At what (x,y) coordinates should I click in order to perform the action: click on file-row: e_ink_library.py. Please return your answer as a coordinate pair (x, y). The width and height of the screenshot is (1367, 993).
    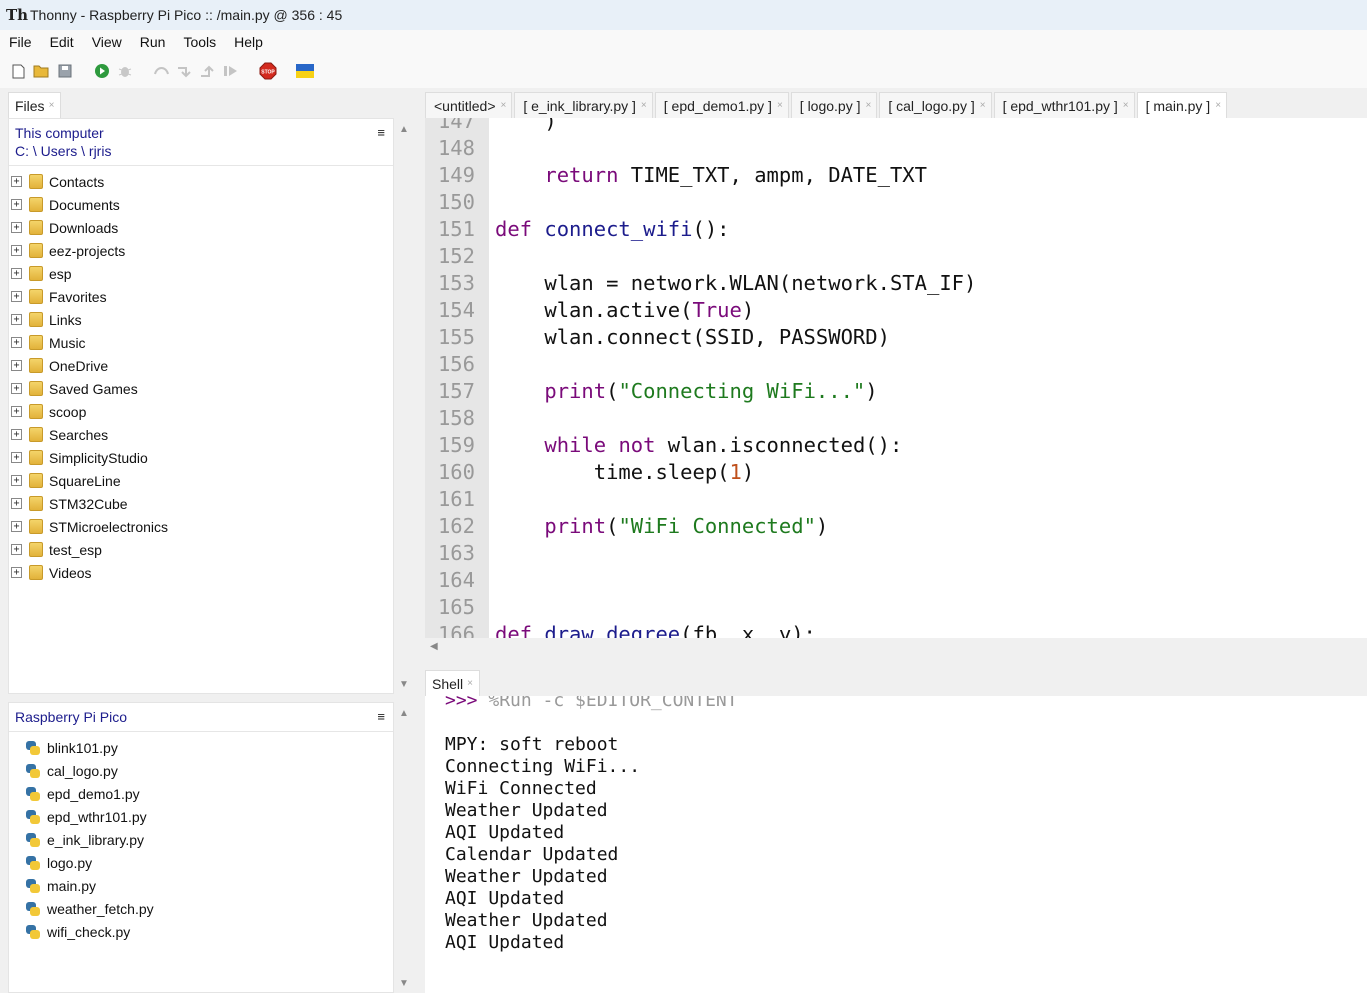
    Looking at the image, I should click on (201, 839).